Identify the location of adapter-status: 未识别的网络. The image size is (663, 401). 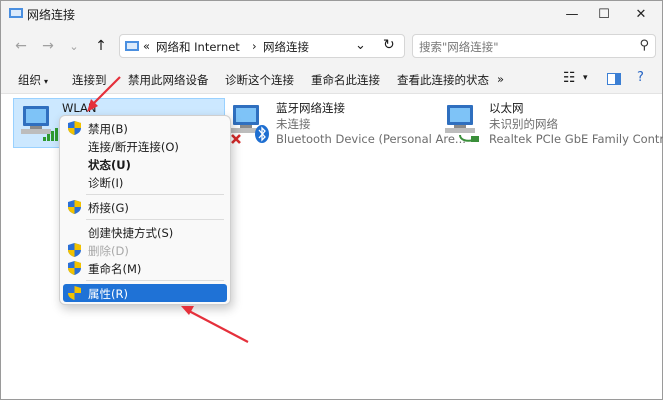
(523, 124).